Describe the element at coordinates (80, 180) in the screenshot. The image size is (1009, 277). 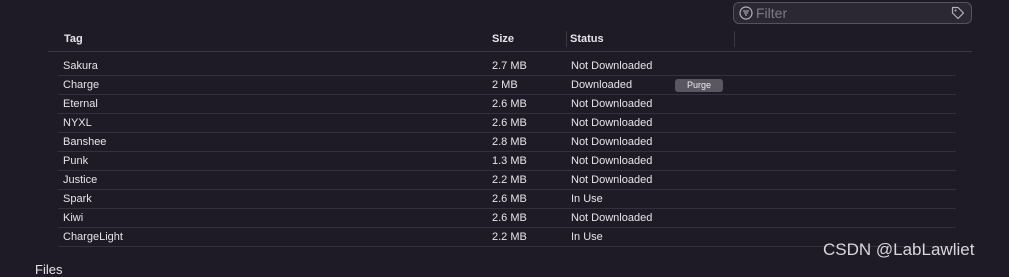
I see `tag-cell: Justice` at that location.